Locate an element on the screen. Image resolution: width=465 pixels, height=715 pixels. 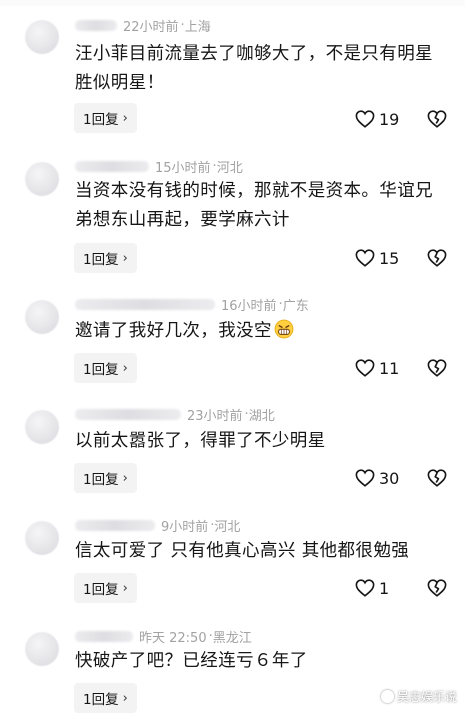
comment-meta: 16小时前 · 广东 is located at coordinates (192, 304).